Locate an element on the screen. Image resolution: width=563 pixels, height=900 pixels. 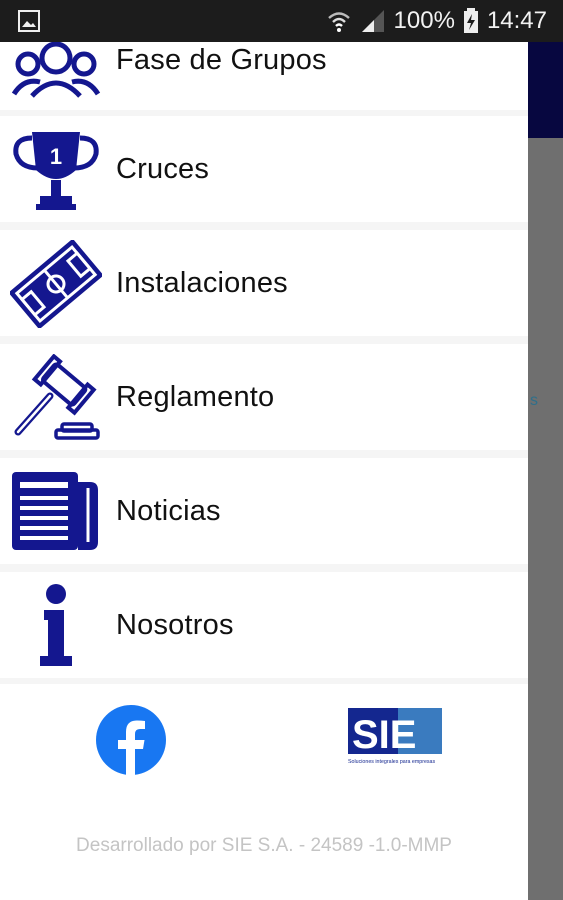
menu-item-nosotros: Nosotros is located at coordinates (264, 625).